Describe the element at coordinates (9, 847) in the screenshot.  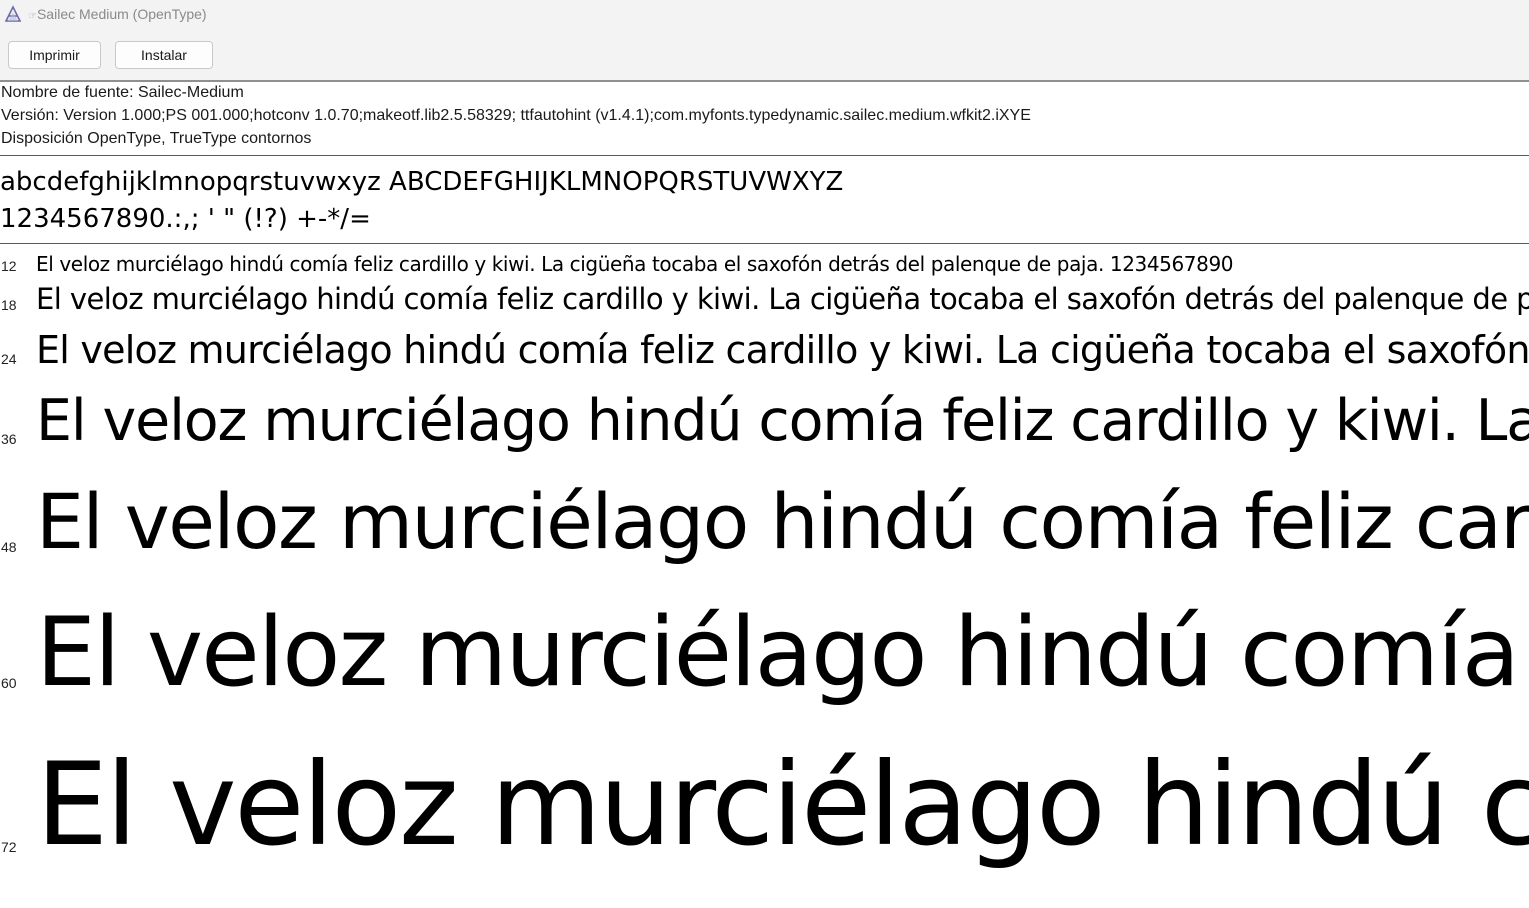
I see `size-label: 72` at that location.